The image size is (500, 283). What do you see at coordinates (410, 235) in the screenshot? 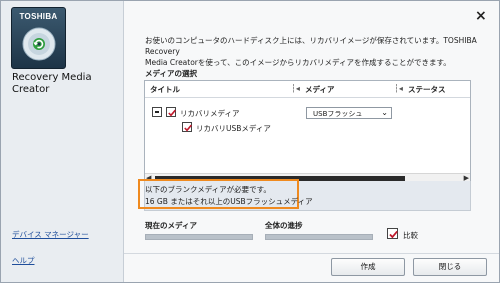
I see `compare-label: 比較` at bounding box center [410, 235].